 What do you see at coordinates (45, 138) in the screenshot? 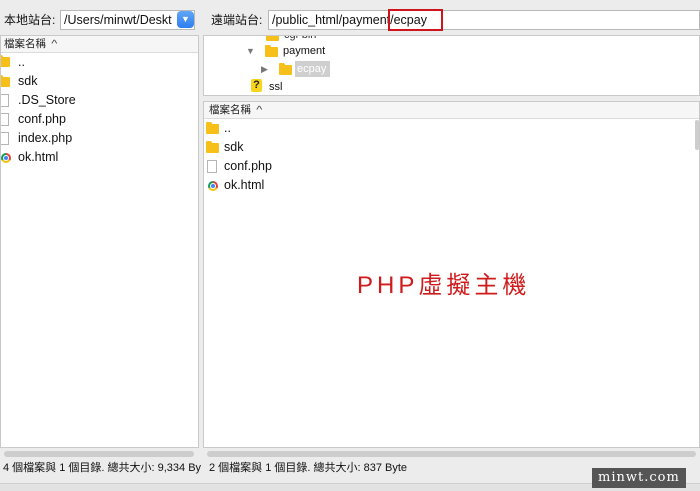
I see `file-name: index.php` at bounding box center [45, 138].